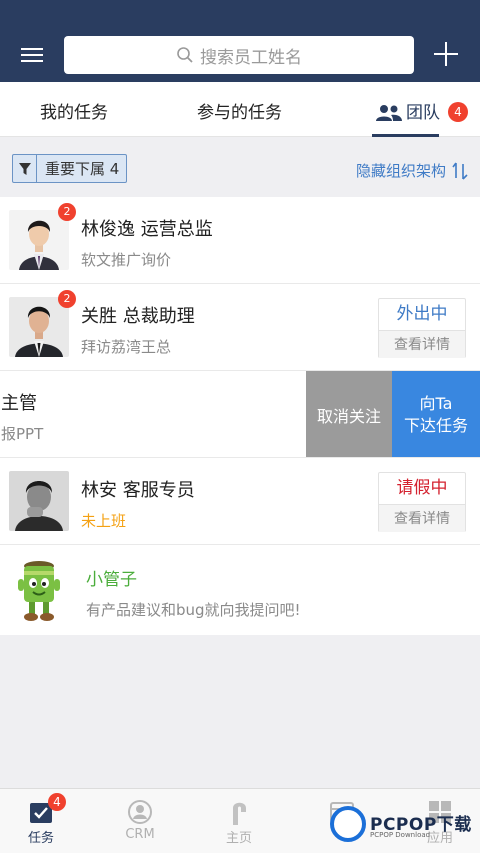 The width and height of the screenshot is (480, 853). What do you see at coordinates (422, 328) in the screenshot?
I see `status-card: 外出中 查看详情` at bounding box center [422, 328].